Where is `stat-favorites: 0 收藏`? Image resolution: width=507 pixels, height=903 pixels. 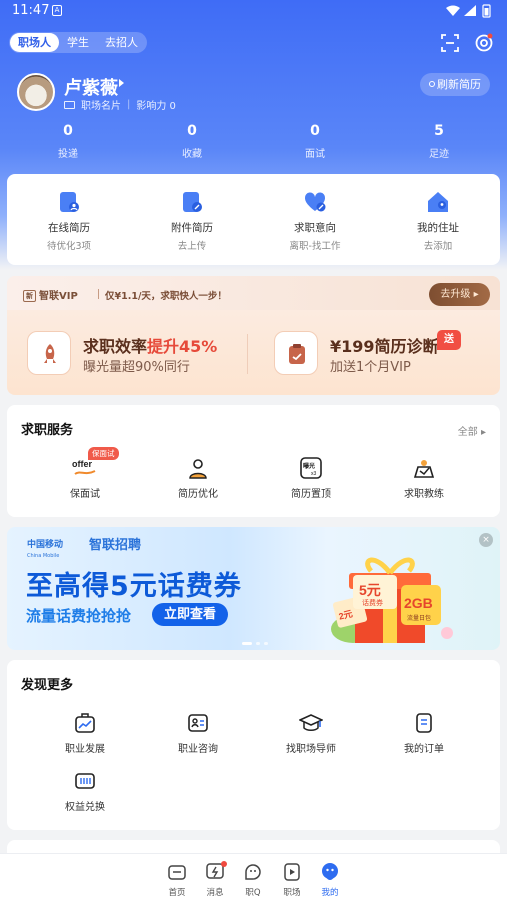 stat-favorites: 0 收藏 is located at coordinates (192, 141).